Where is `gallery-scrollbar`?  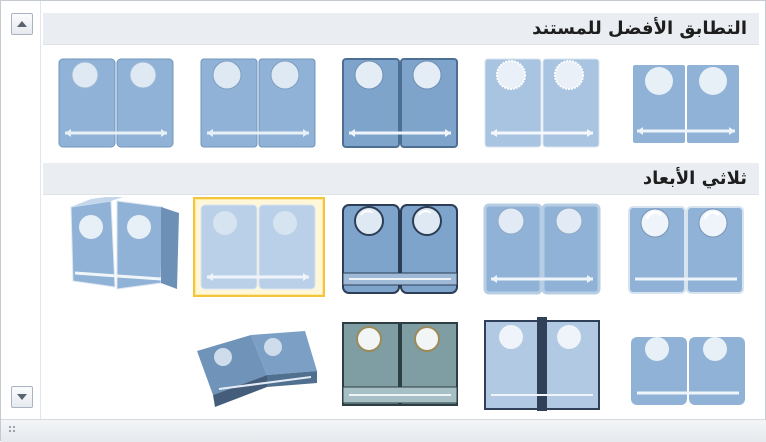 gallery-scrollbar is located at coordinates (21, 210).